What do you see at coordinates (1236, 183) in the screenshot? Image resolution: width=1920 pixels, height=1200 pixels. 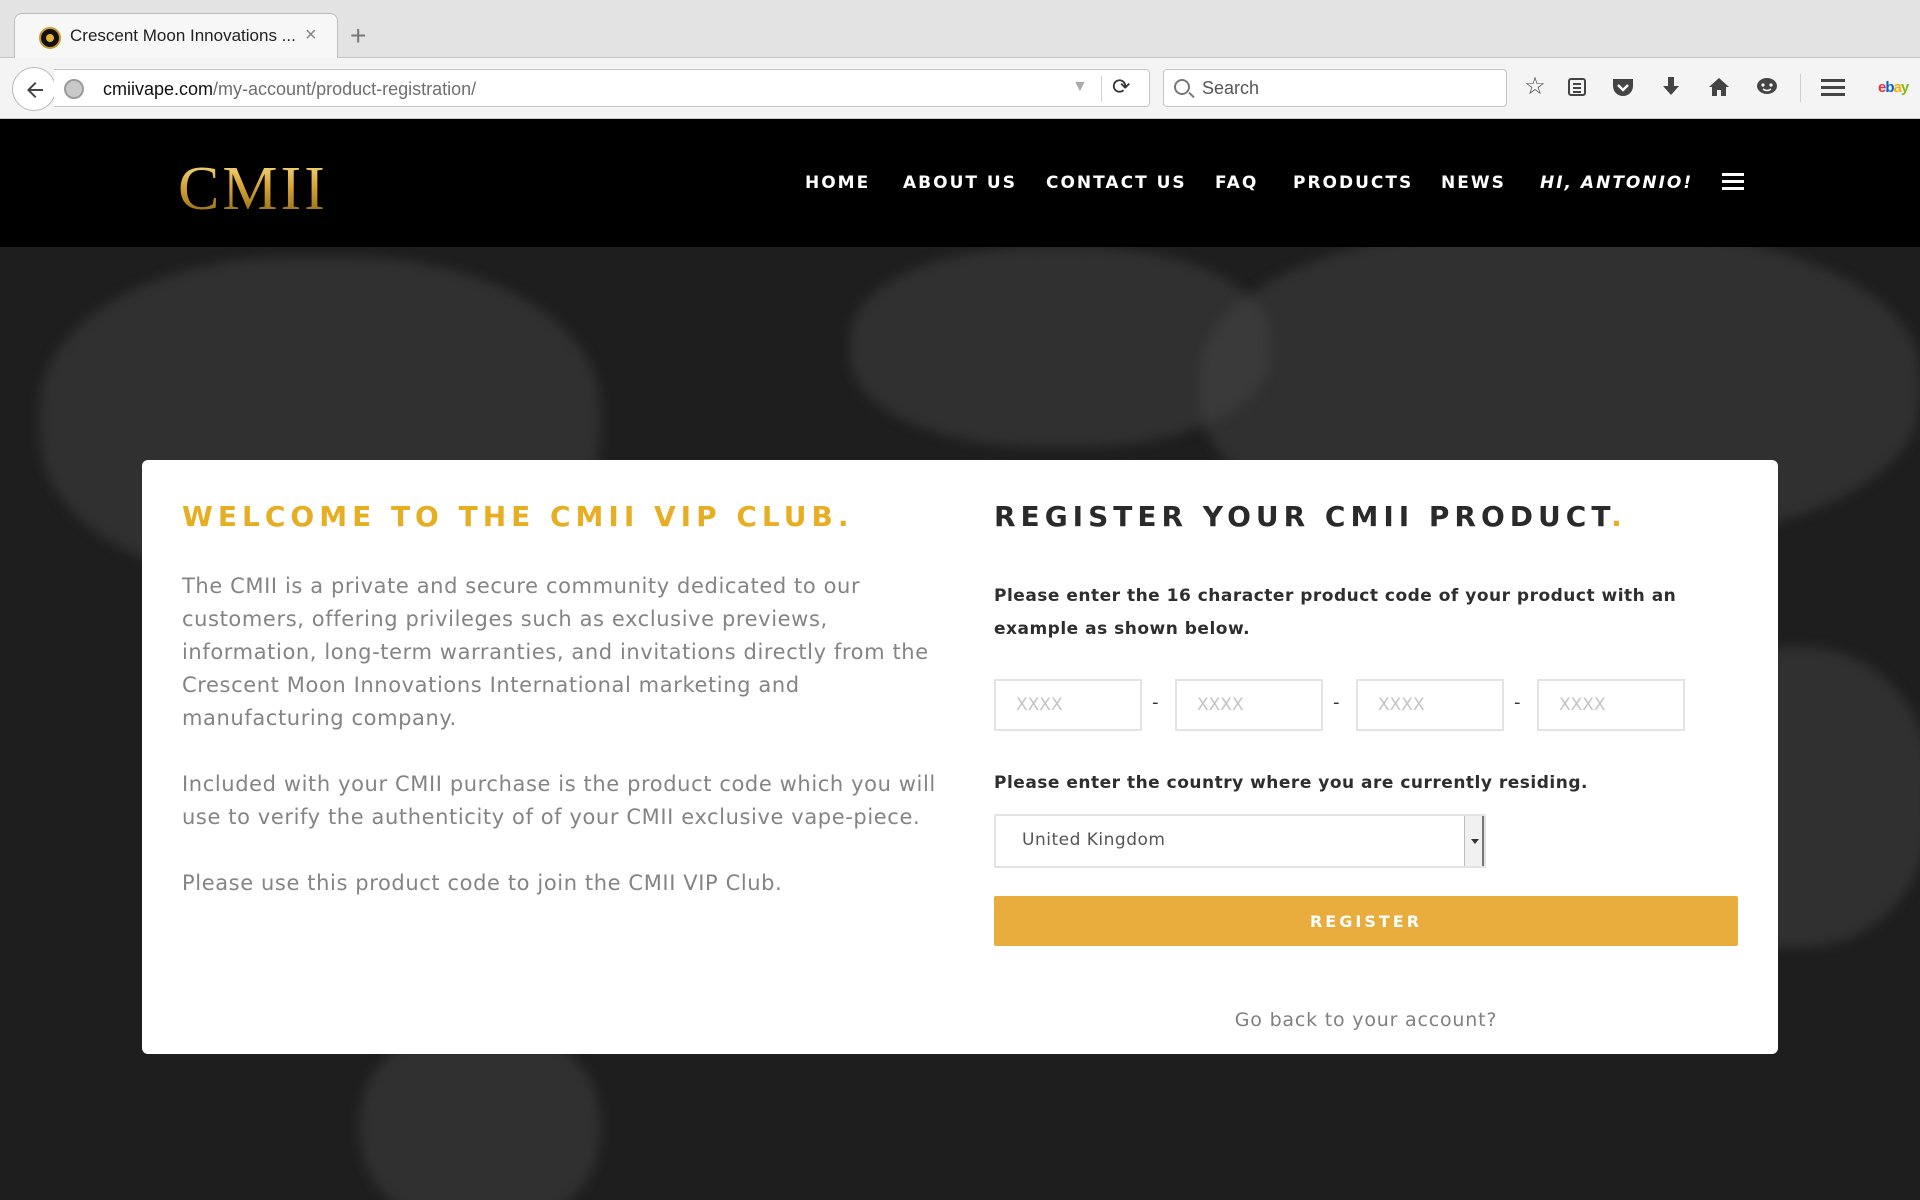 I see `nav-faq: FAQ` at bounding box center [1236, 183].